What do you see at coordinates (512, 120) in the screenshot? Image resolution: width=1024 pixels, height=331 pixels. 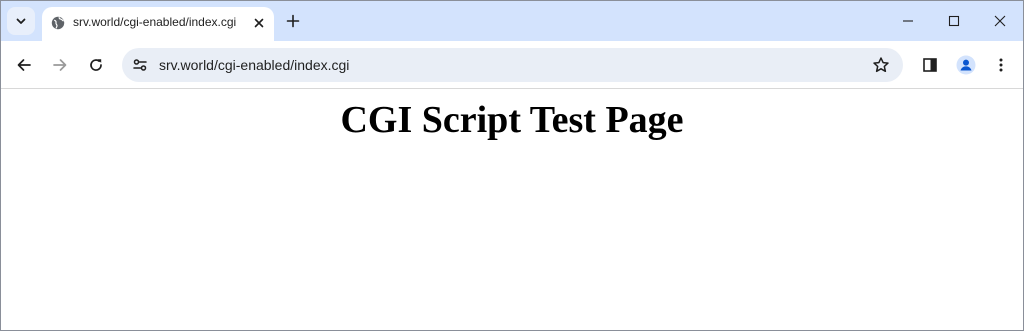 I see `page-title: CGI Script Test Page` at bounding box center [512, 120].